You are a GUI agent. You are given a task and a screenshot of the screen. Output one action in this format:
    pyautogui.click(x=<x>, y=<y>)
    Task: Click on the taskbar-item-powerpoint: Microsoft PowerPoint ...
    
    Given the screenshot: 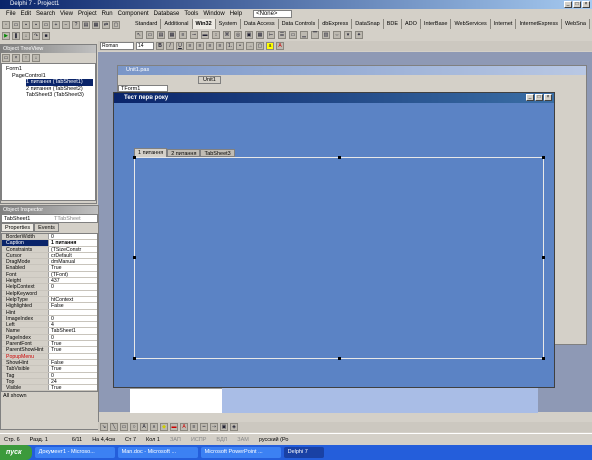 What is the action you would take?
    pyautogui.click(x=240, y=452)
    